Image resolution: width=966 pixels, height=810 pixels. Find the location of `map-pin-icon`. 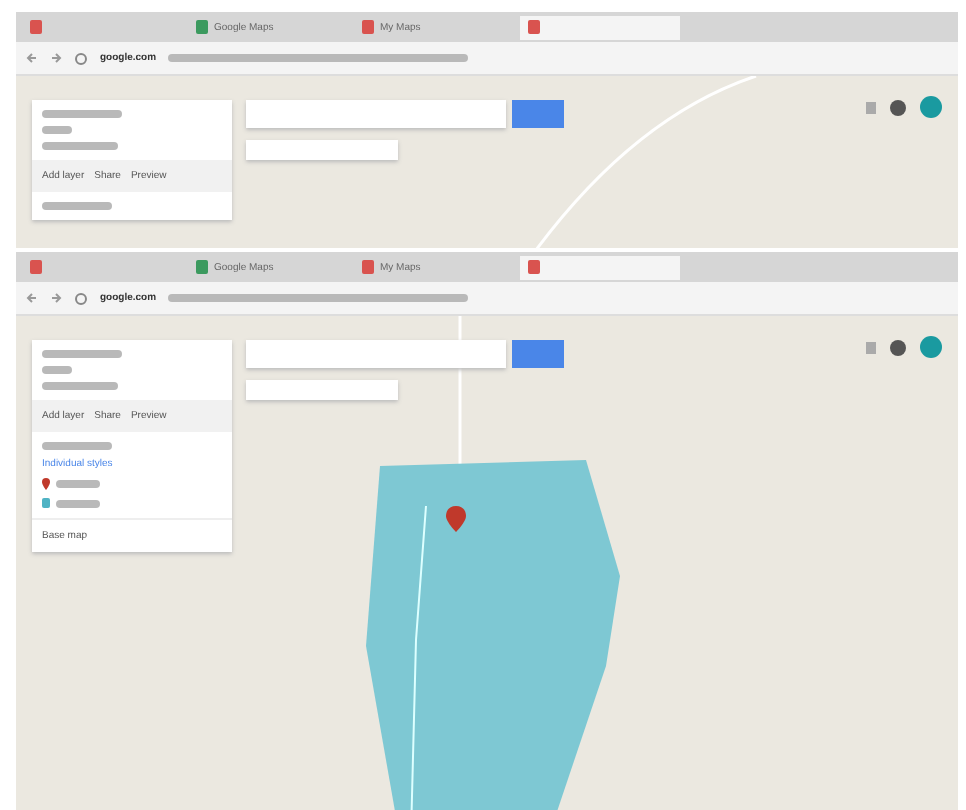

map-pin-icon is located at coordinates (456, 519).